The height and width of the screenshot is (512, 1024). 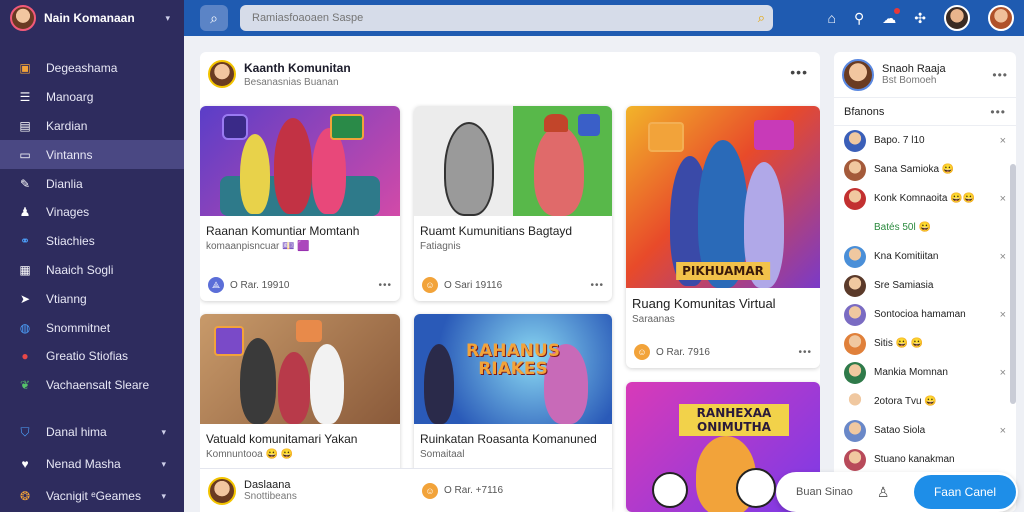 I want to click on post-footer: ☺ O Rar. 7916 •••, so click(x=723, y=352).